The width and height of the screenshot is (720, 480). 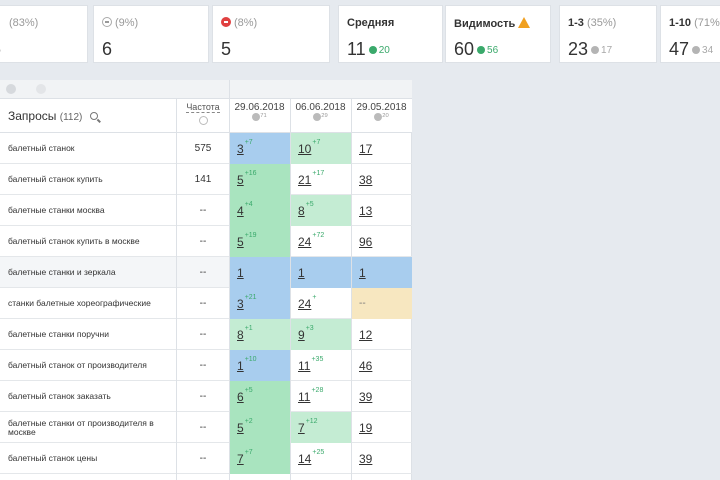 What do you see at coordinates (608, 34) in the screenshot?
I see `stat-card-top3: 1-3 (35%) 23 17` at bounding box center [608, 34].